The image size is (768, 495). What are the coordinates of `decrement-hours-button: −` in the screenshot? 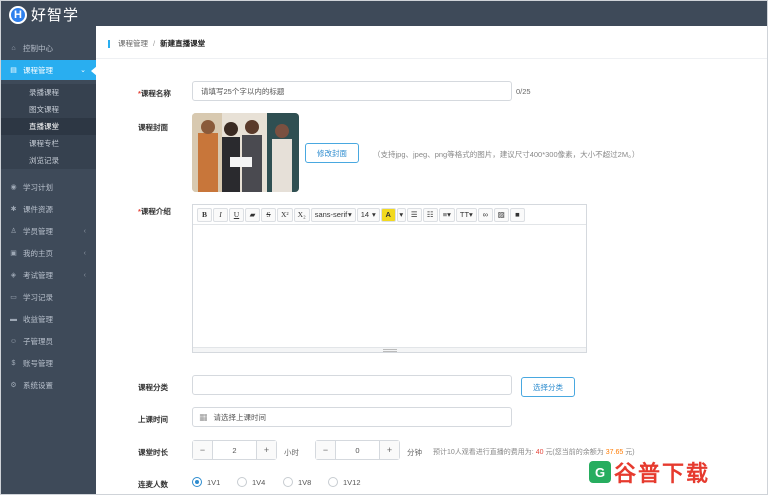 It's located at (202, 450).